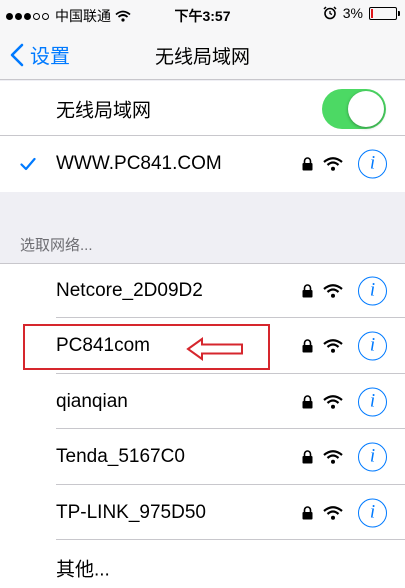  Describe the element at coordinates (28, 164) in the screenshot. I see `checkmark-icon` at that location.